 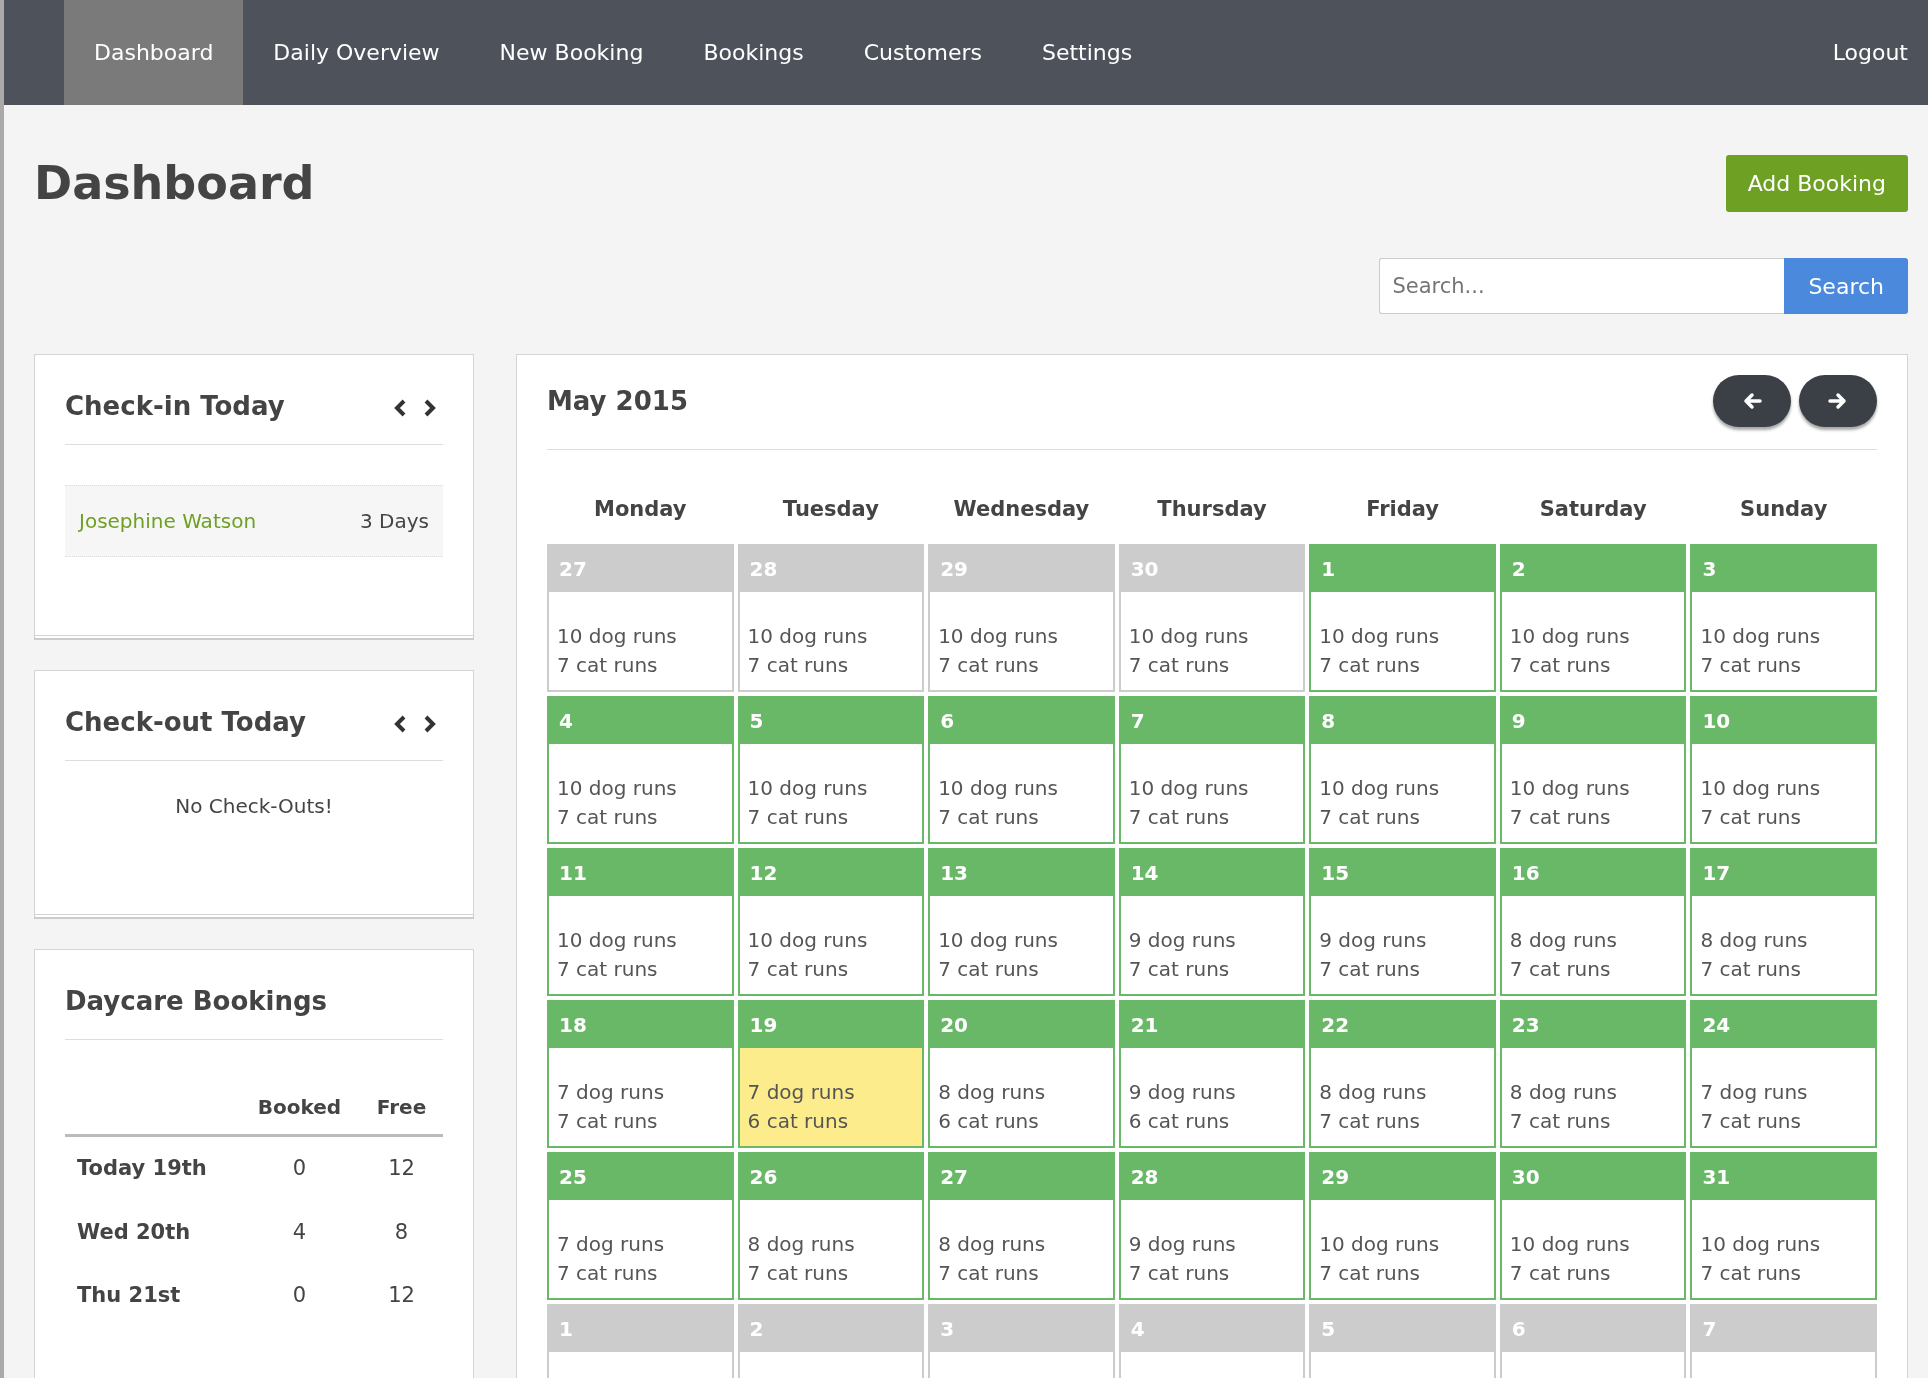 What do you see at coordinates (831, 921) in the screenshot?
I see `day-cell: 12 10 dog runs 7 cat runs` at bounding box center [831, 921].